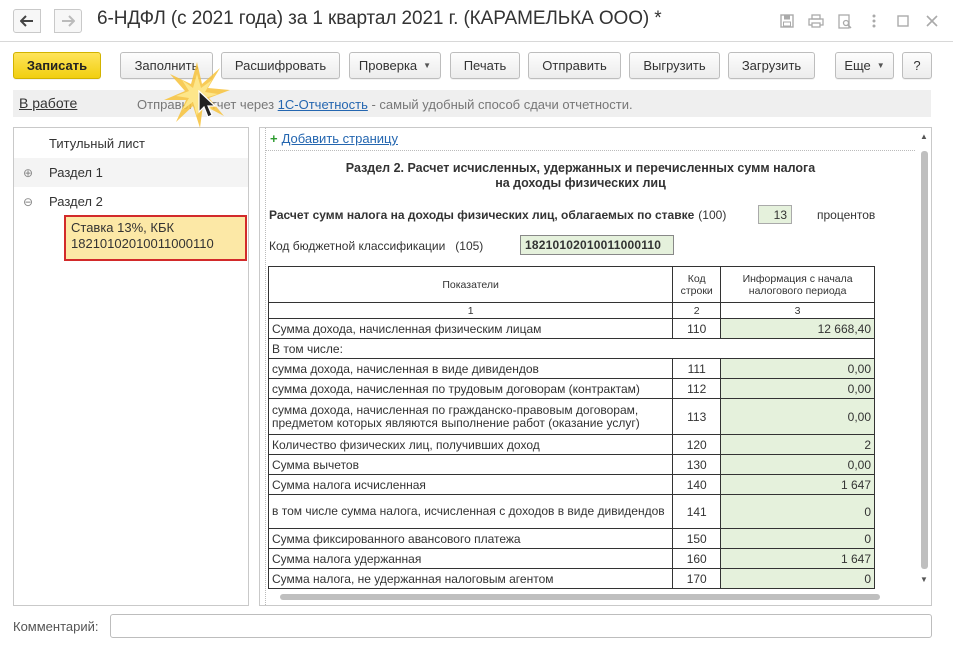 This screenshot has width=953, height=651. I want to click on status-info-suffix: - самый удобный способ сдачи отчетности., so click(500, 104).